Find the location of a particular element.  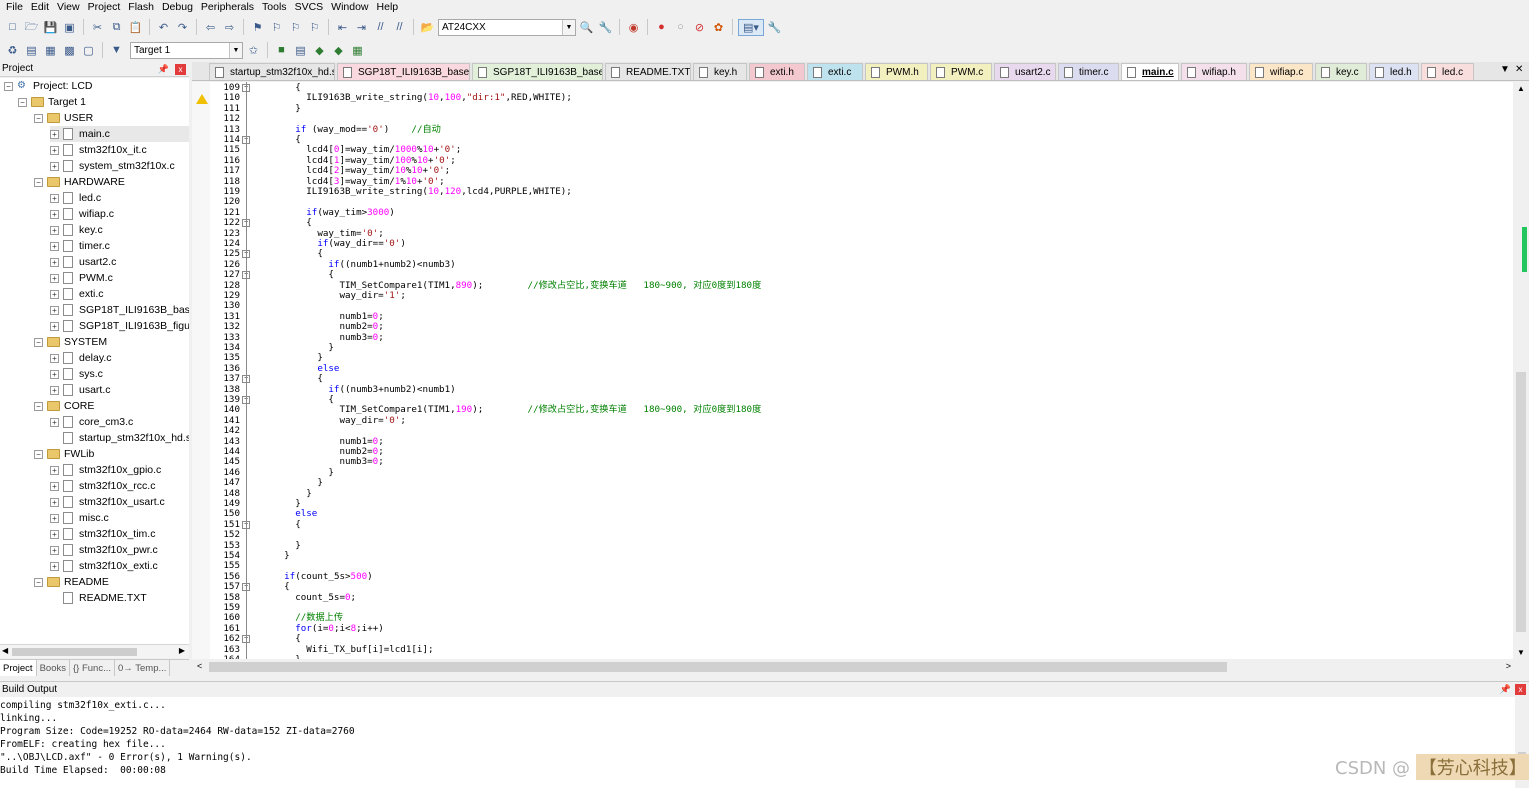

scroll-left-icon: ◀ is located at coordinates (5, 650).